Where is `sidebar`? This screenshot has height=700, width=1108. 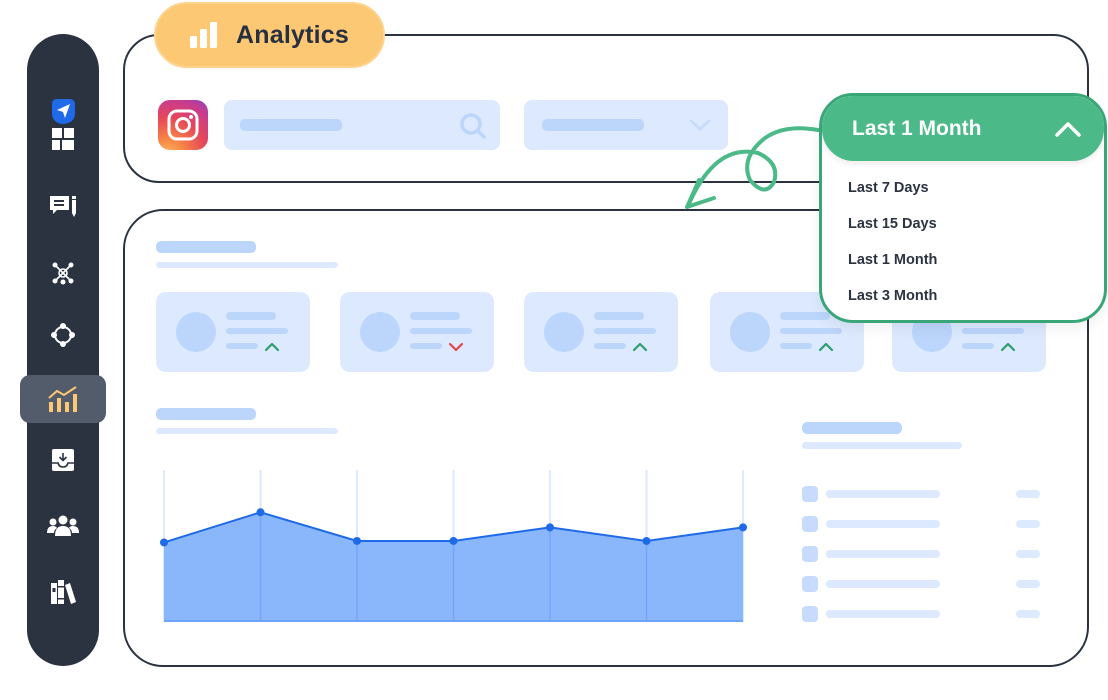 sidebar is located at coordinates (63, 350).